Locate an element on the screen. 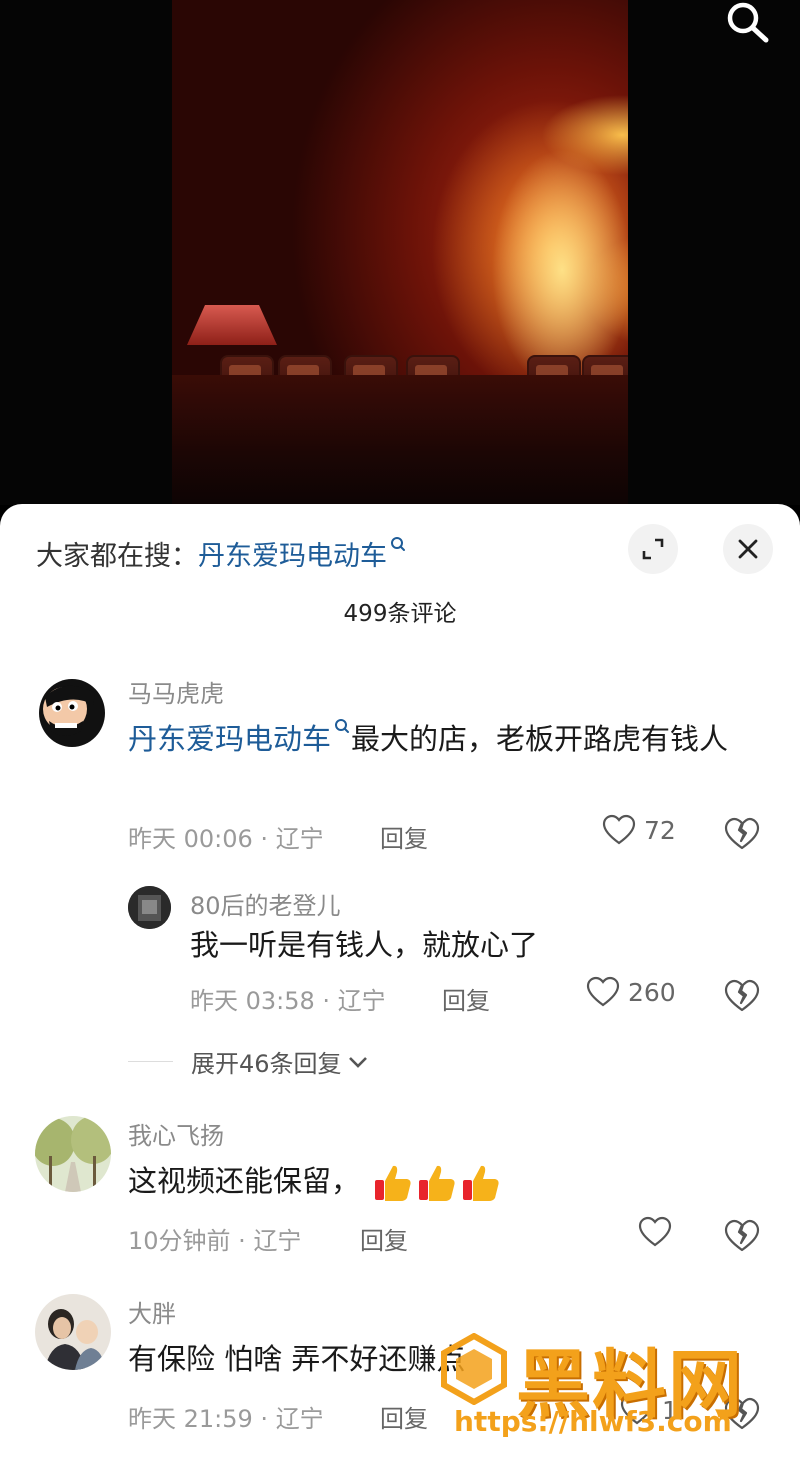 The image size is (800, 1467). expand-replies-button: 展开46条回复 is located at coordinates (249, 1061).